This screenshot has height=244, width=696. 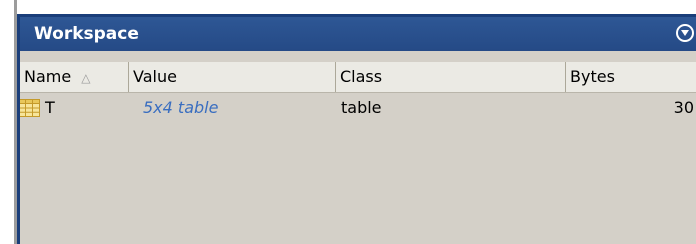 I want to click on workspace-title: Workspace, so click(x=86, y=34).